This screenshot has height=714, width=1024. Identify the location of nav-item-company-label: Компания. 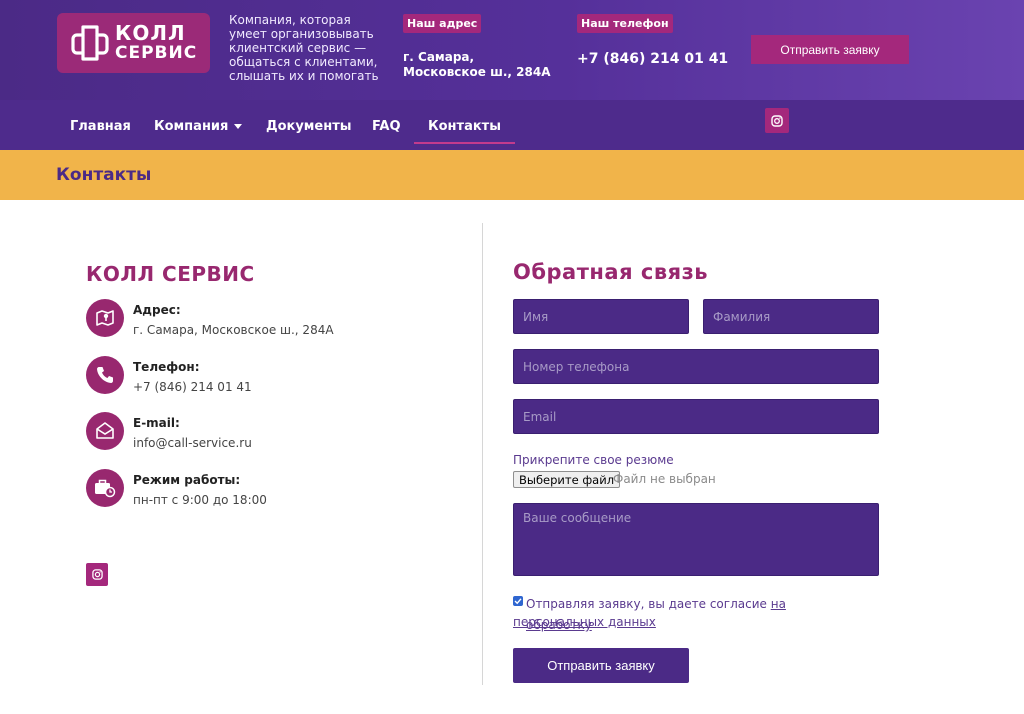
(191, 126).